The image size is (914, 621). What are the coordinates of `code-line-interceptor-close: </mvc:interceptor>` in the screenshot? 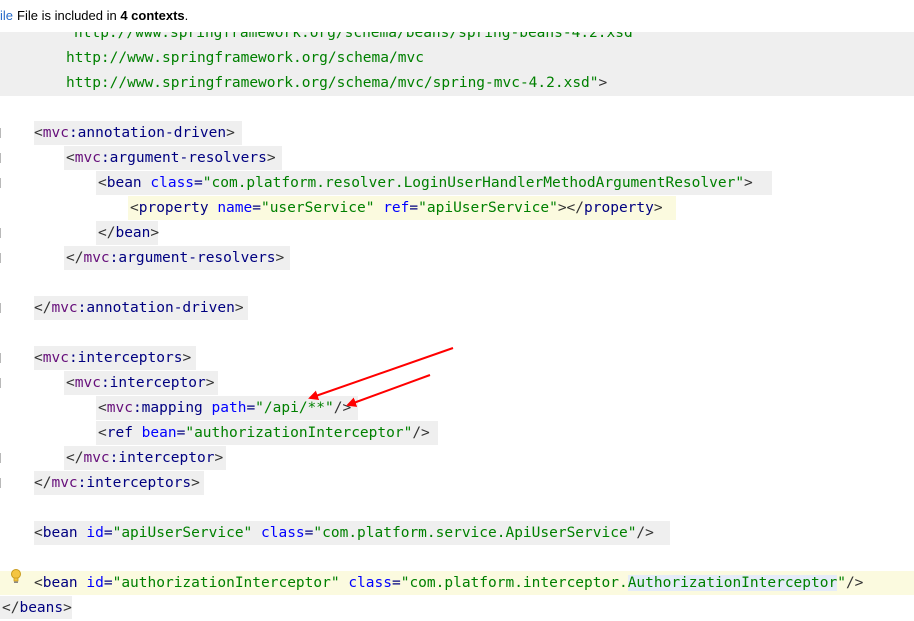 It's located at (145, 458).